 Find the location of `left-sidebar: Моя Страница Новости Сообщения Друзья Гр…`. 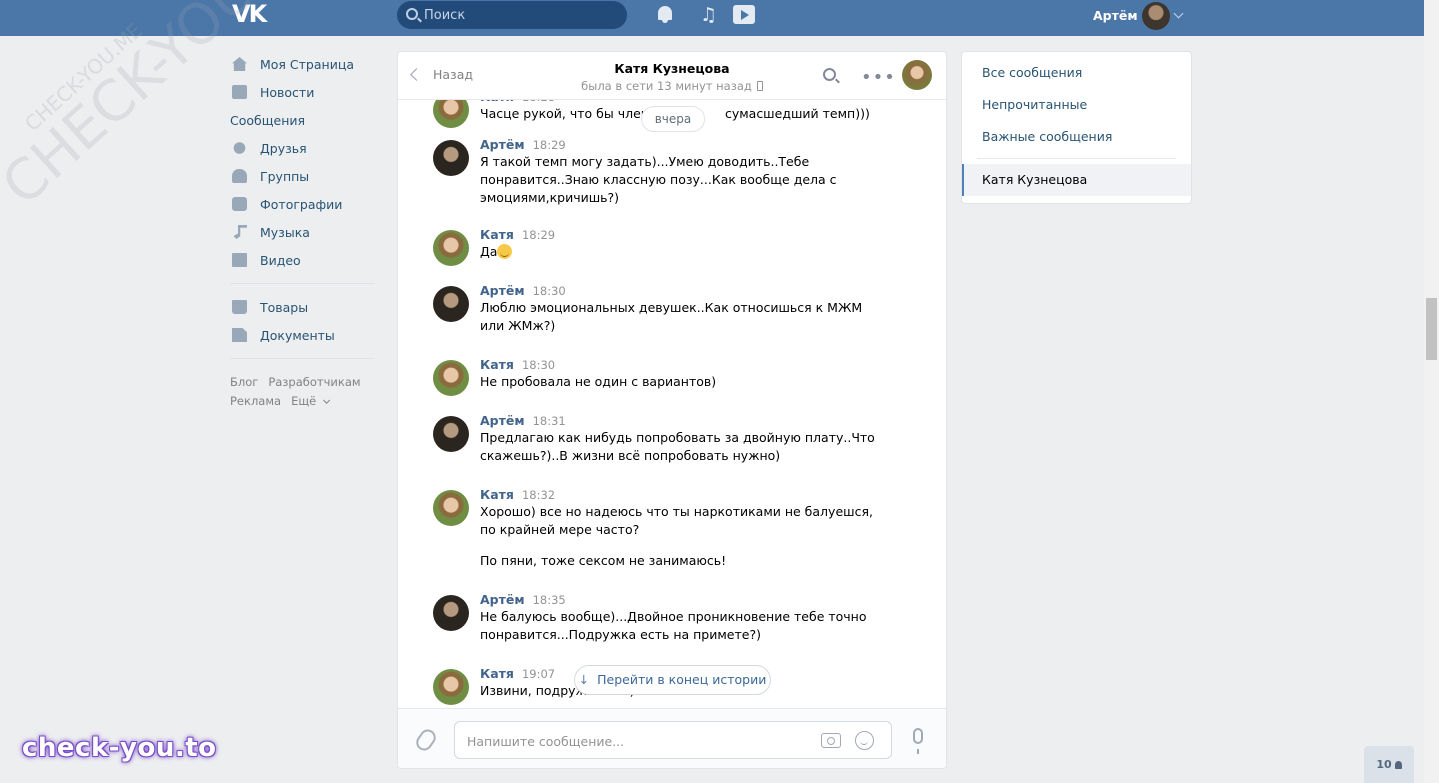

left-sidebar: Моя Страница Новости Сообщения Друзья Гр… is located at coordinates (437, 230).